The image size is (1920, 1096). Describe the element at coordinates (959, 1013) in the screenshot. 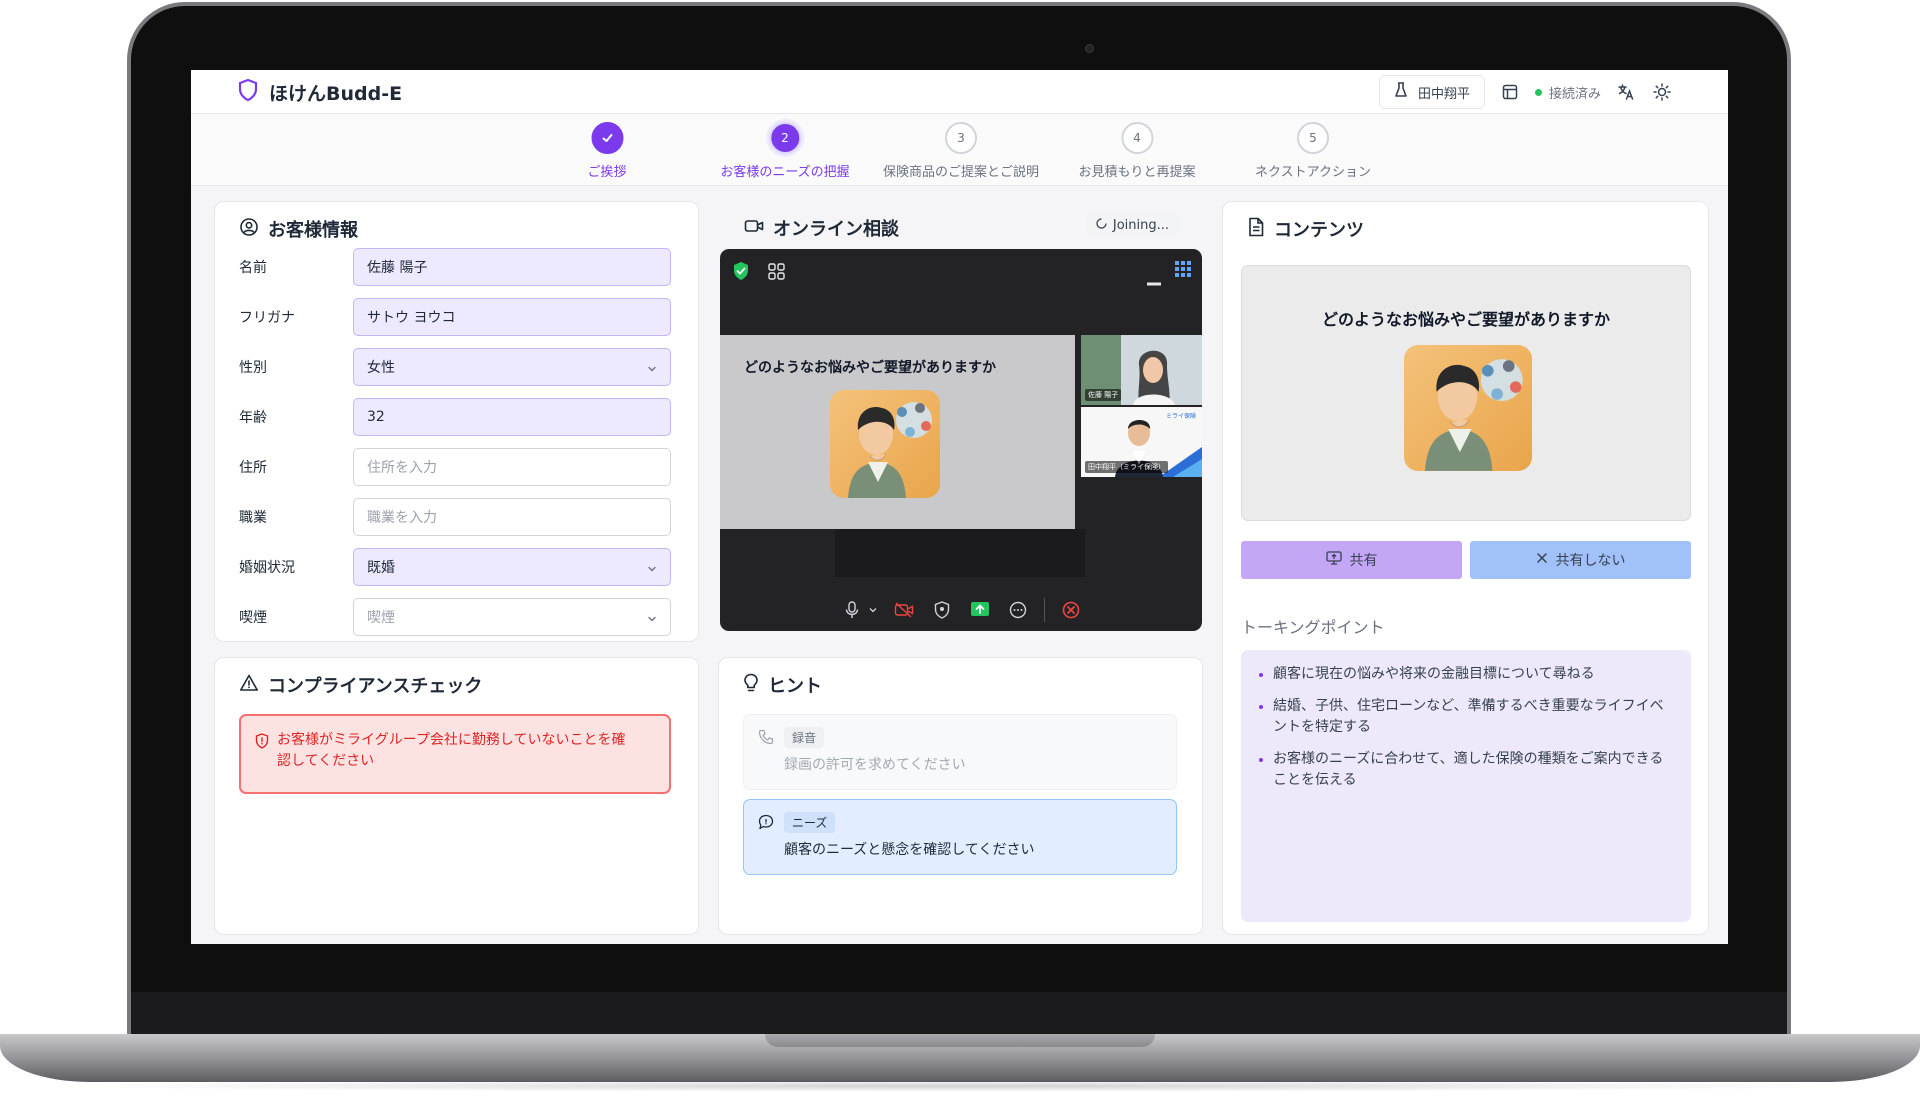

I see `laptop-chin` at that location.